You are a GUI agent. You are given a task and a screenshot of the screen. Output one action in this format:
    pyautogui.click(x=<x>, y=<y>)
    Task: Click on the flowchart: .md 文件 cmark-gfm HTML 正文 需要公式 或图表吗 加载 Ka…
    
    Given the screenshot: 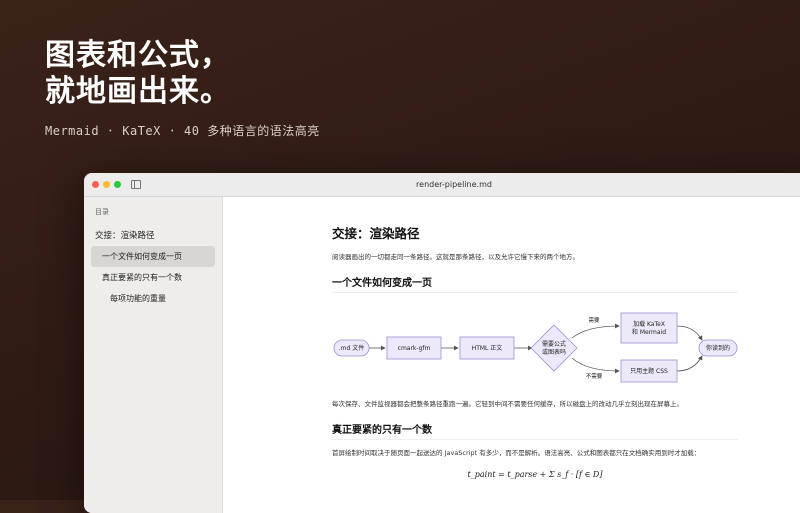 What is the action you would take?
    pyautogui.click(x=535, y=347)
    